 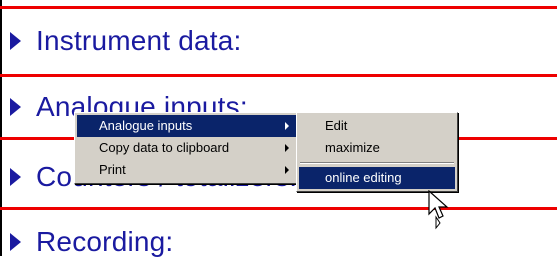 I want to click on section-label: Recording:, so click(x=105, y=241).